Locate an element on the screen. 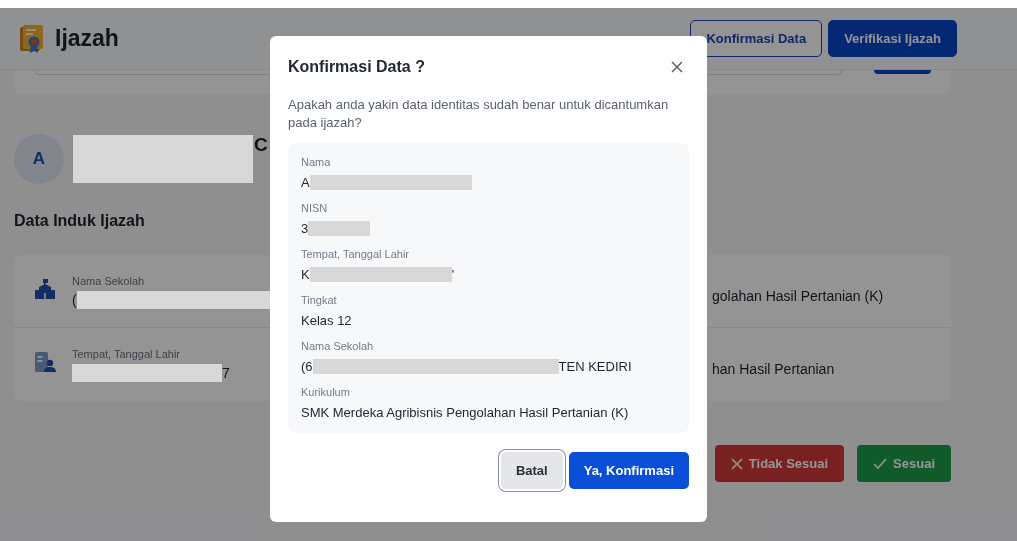 Image resolution: width=1017 pixels, height=541 pixels. dialog-message: Apakah anda yakin data identitas sudah benar untuk dicantumkan pada ijazah? is located at coordinates (479, 114).